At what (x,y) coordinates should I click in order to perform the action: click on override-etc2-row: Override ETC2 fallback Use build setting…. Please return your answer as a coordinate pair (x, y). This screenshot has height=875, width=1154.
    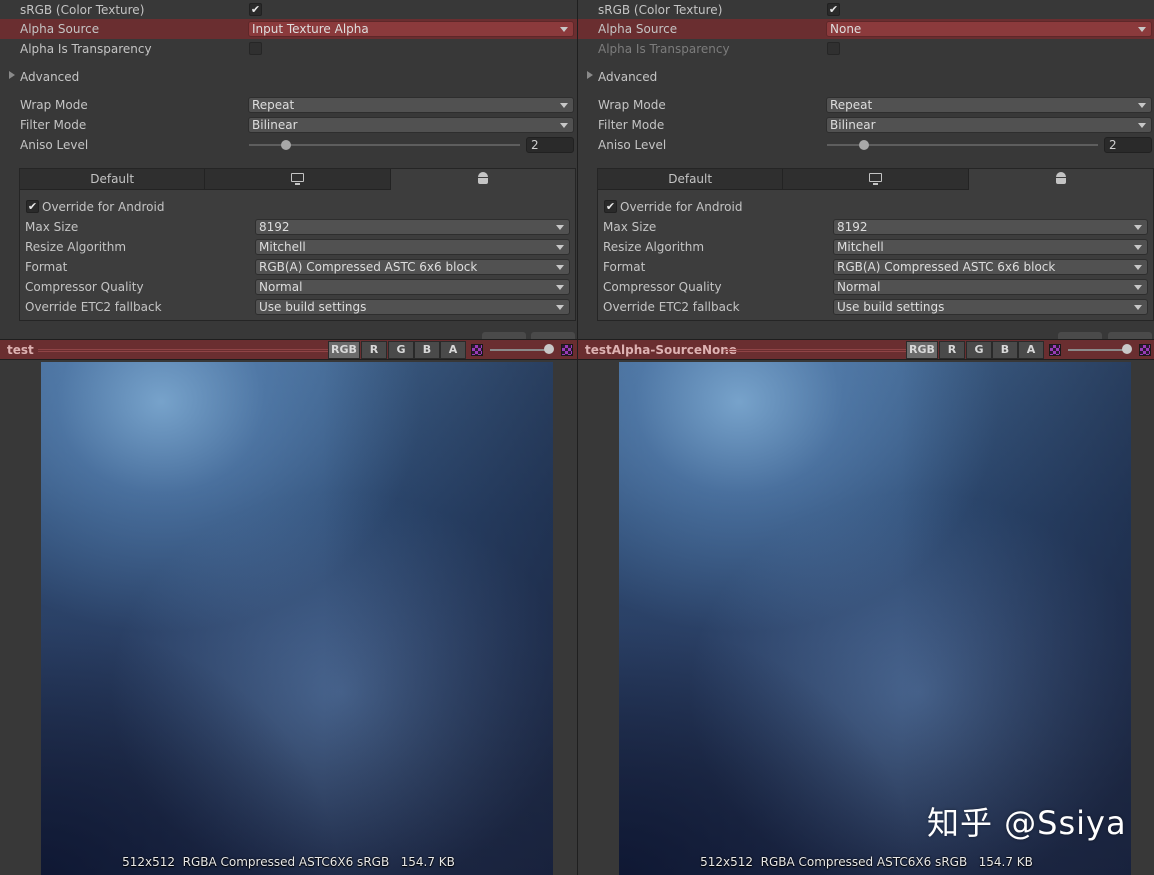
    Looking at the image, I should click on (875, 307).